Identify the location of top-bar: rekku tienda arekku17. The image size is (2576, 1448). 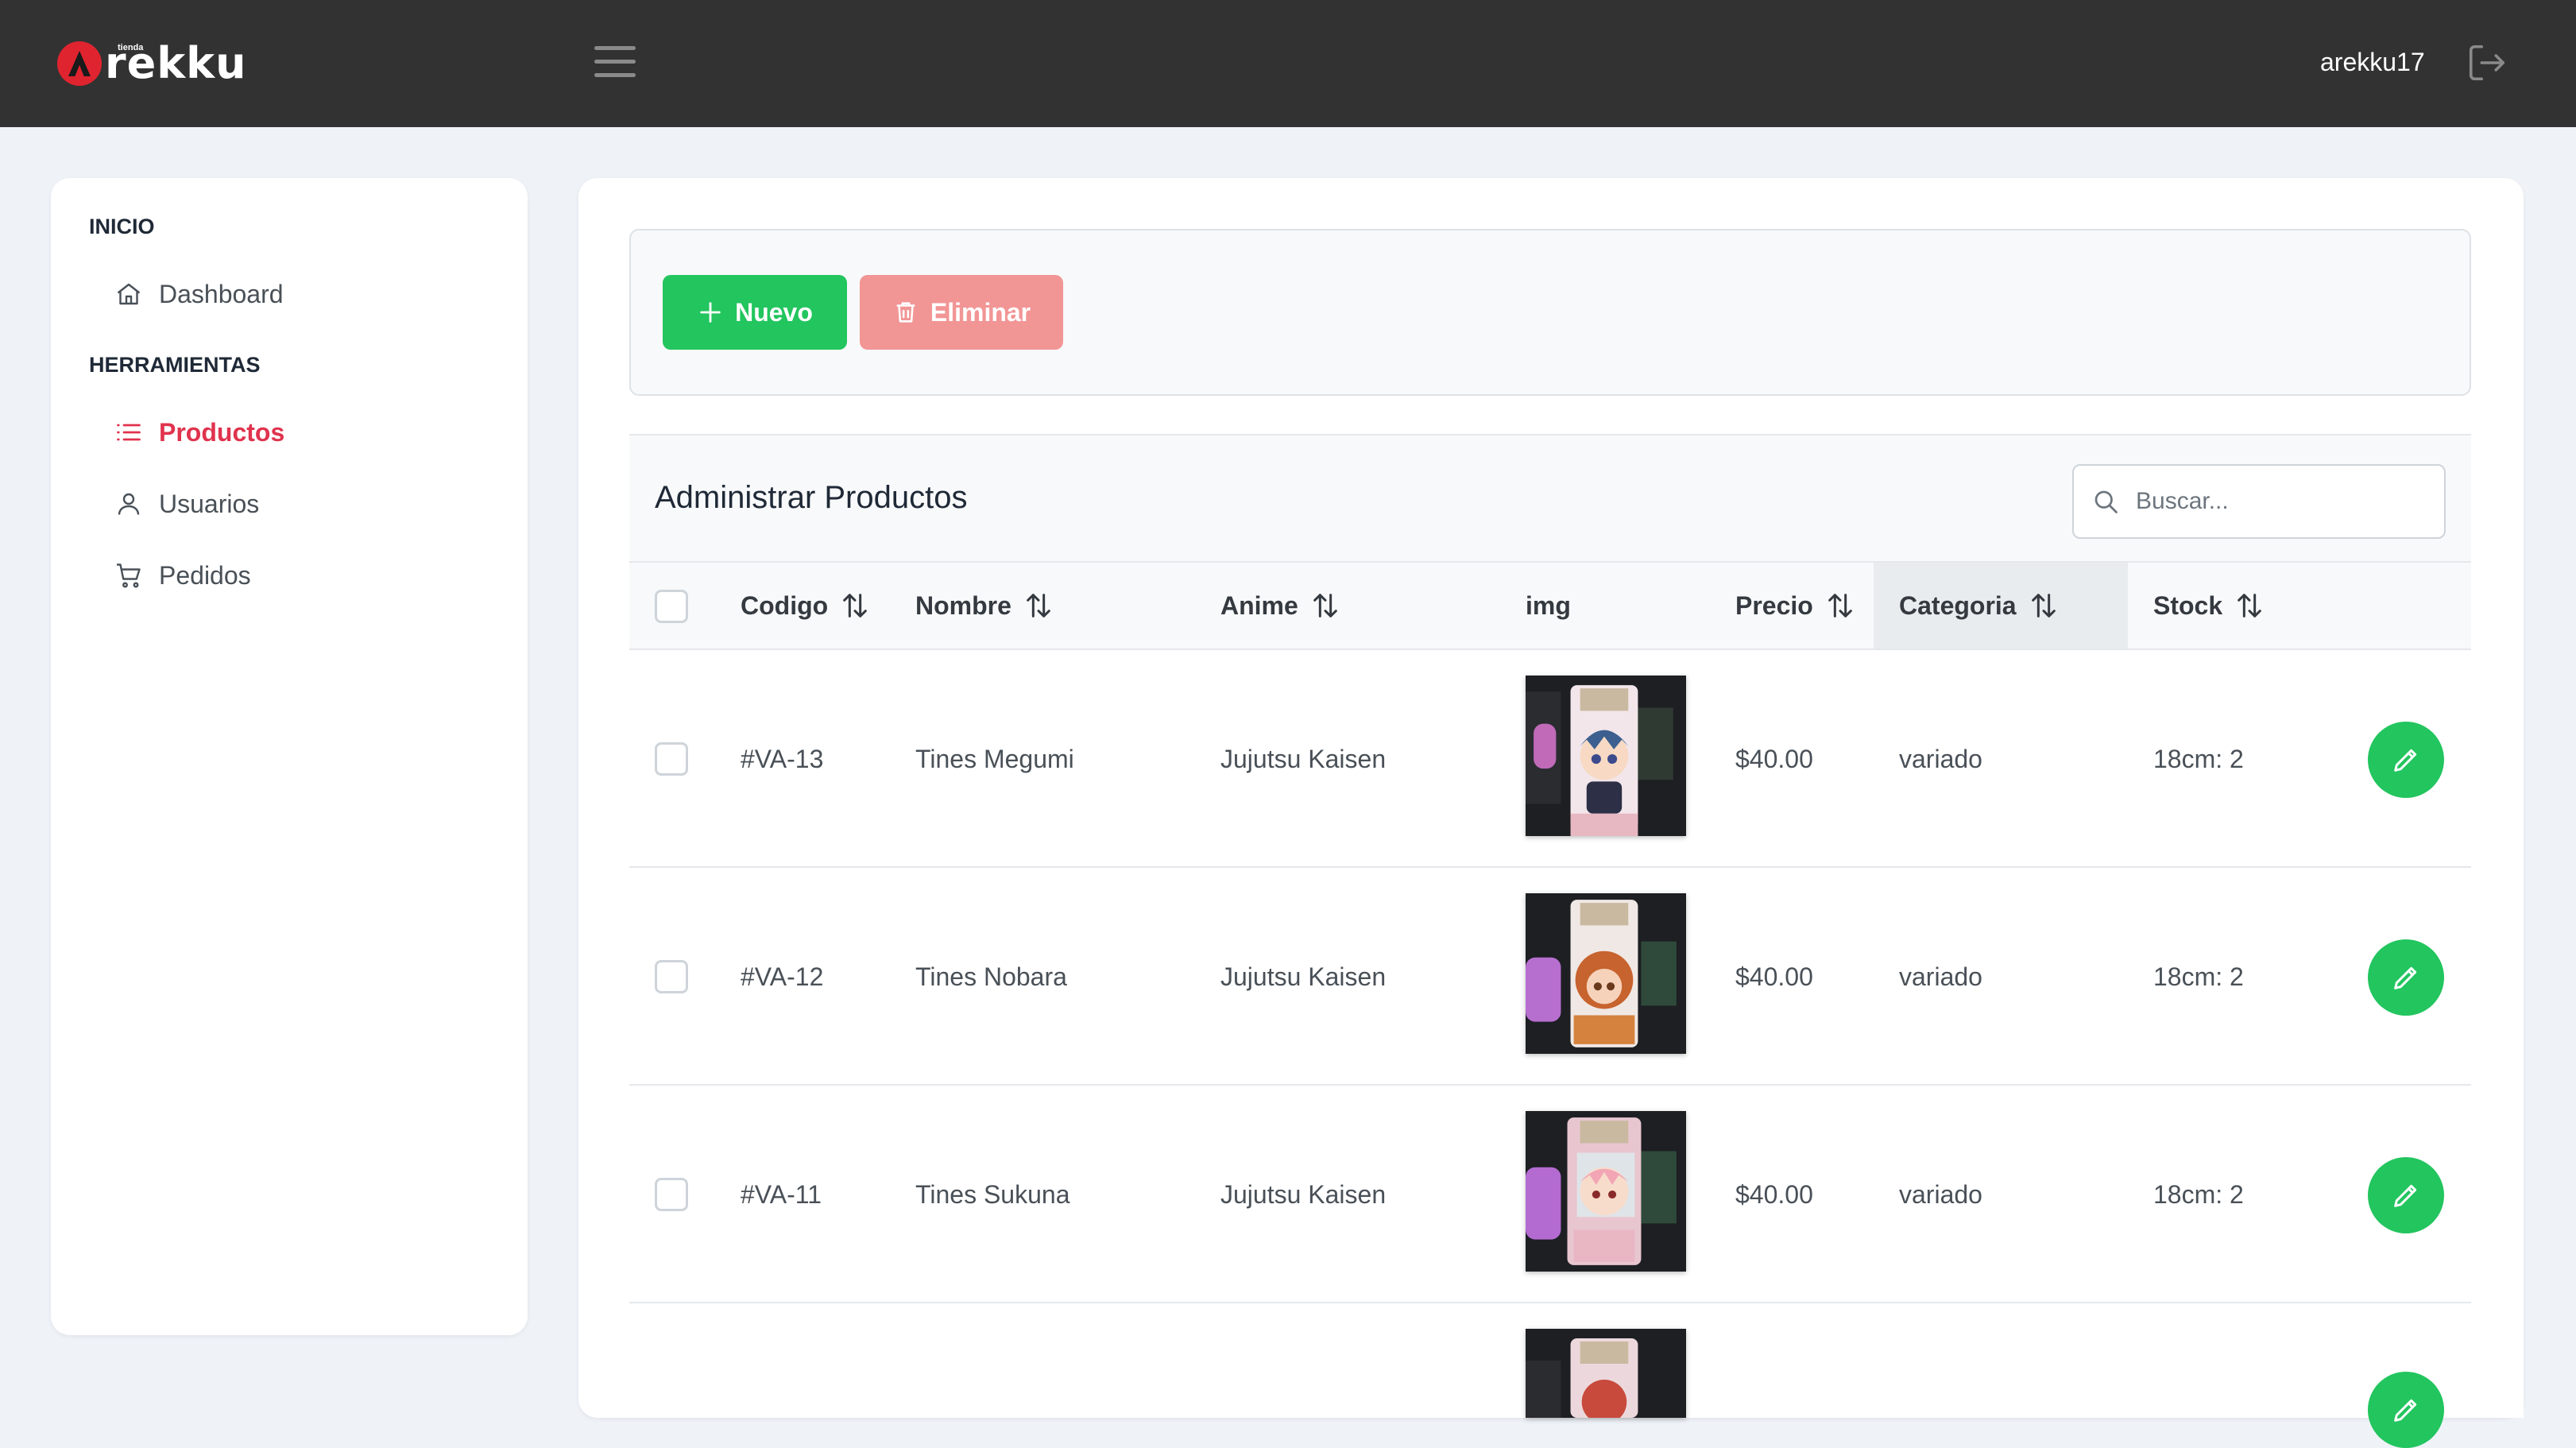
(1288, 63).